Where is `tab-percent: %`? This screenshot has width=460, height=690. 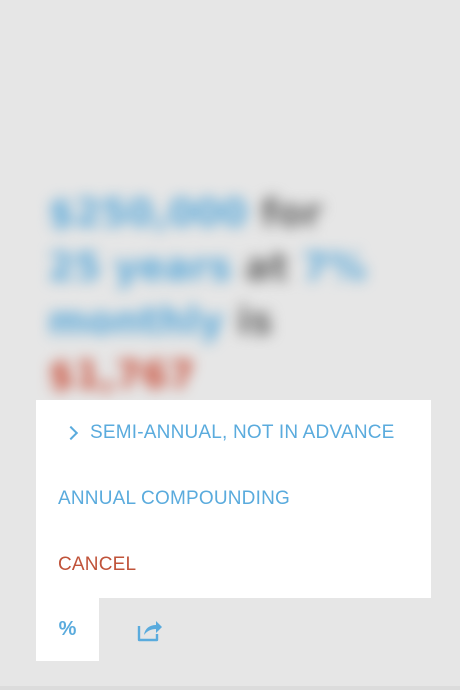
tab-percent: % is located at coordinates (67, 629).